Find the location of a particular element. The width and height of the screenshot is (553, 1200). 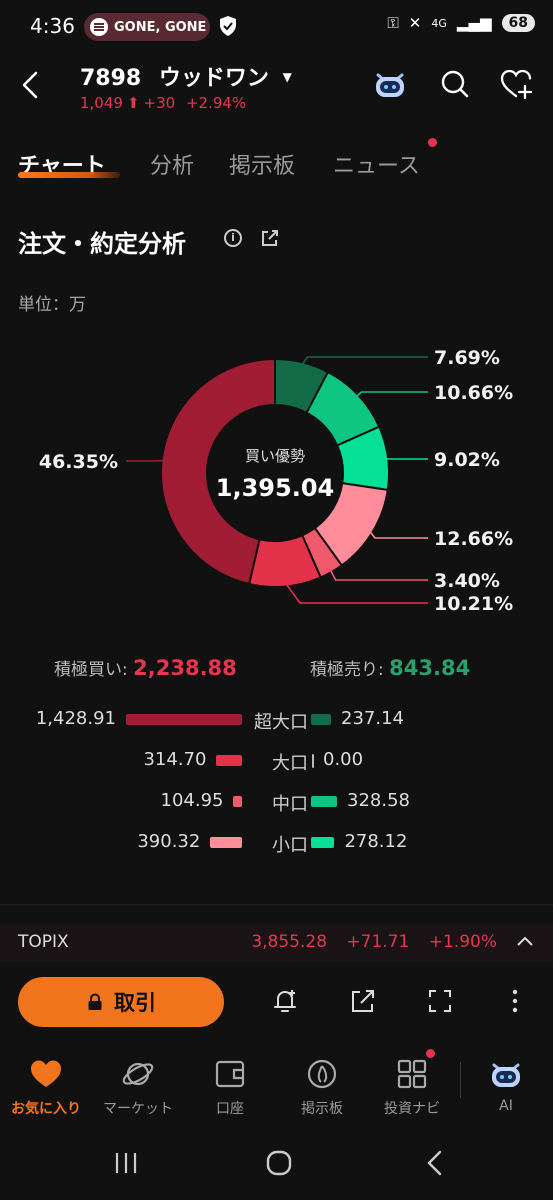

system-nav-bar is located at coordinates (276, 1165).